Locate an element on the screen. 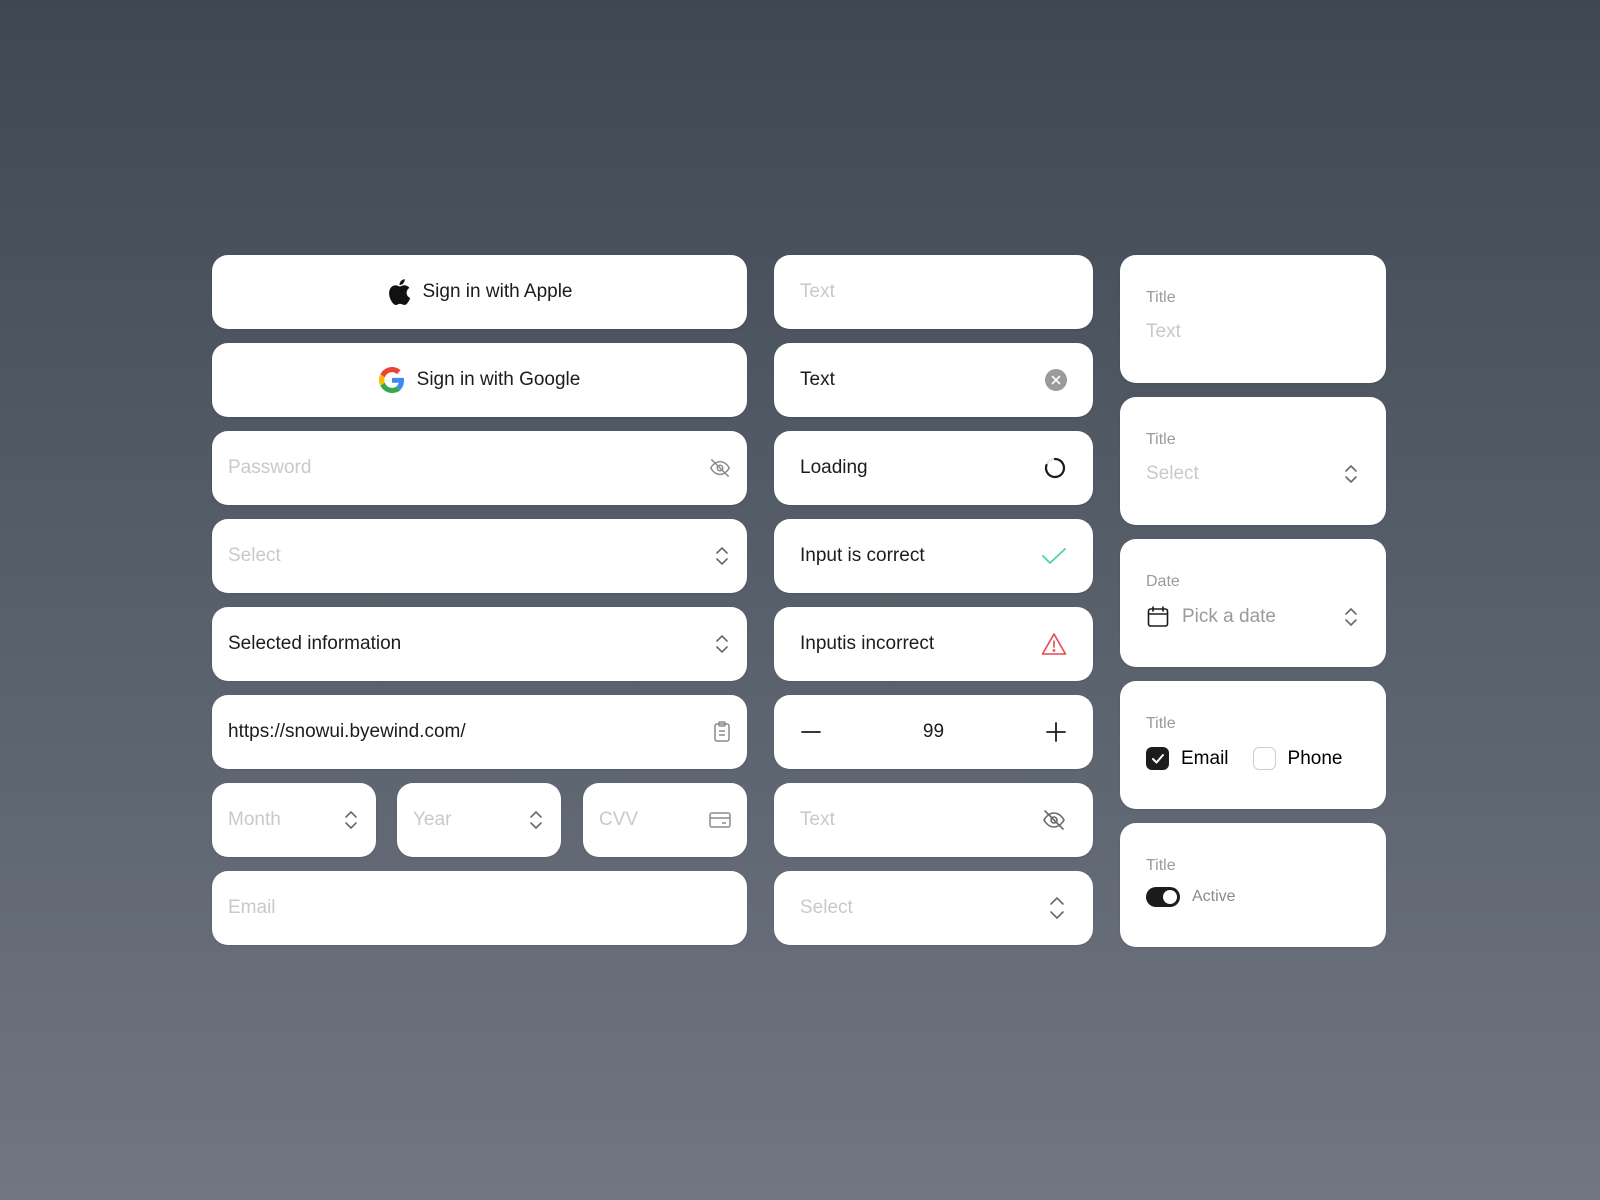 This screenshot has height=1200, width=1600. email-input: Email is located at coordinates (479, 908).